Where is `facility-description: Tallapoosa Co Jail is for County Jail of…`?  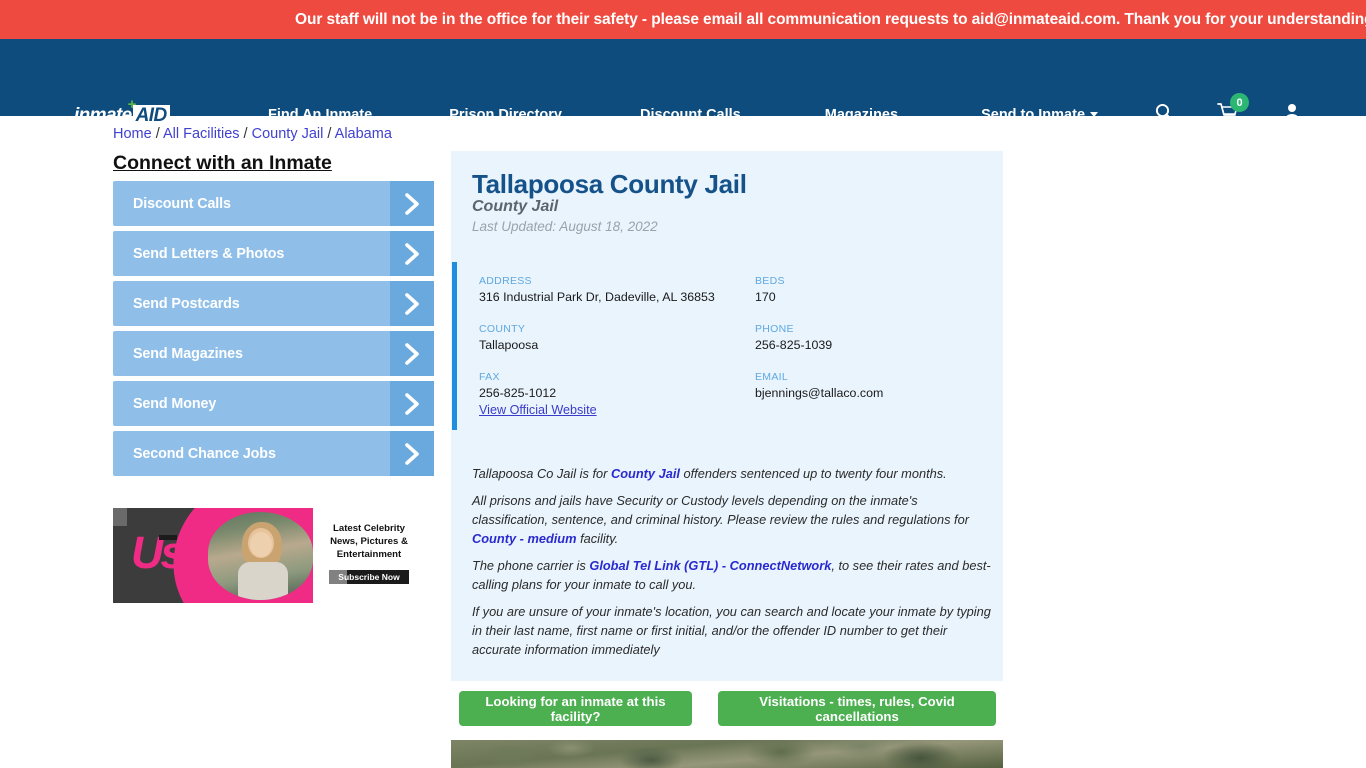 facility-description: Tallapoosa Co Jail is for County Jail of… is located at coordinates (733, 565).